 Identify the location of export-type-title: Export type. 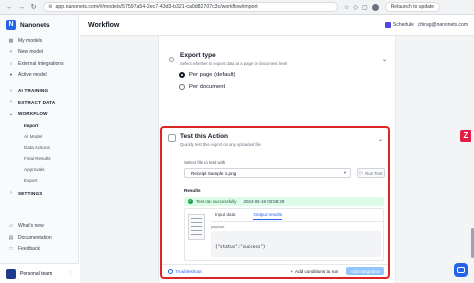
(198, 55).